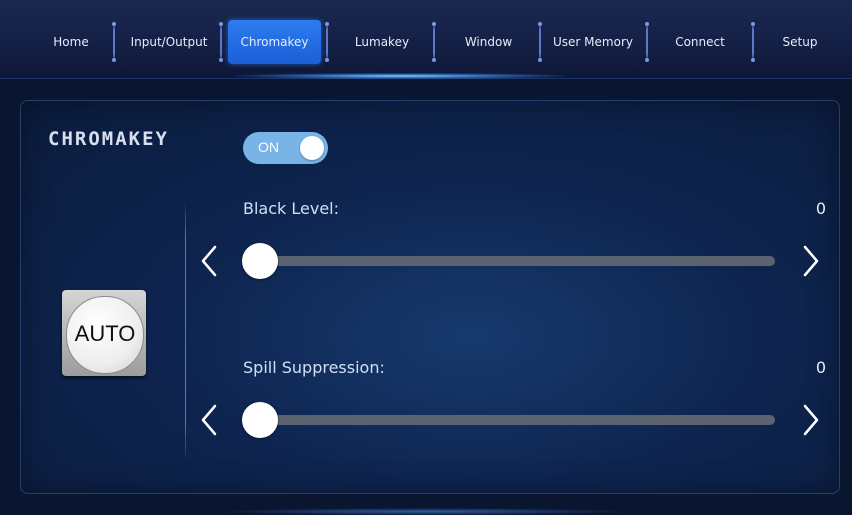  What do you see at coordinates (820, 208) in the screenshot?
I see `black-level-value: 0` at bounding box center [820, 208].